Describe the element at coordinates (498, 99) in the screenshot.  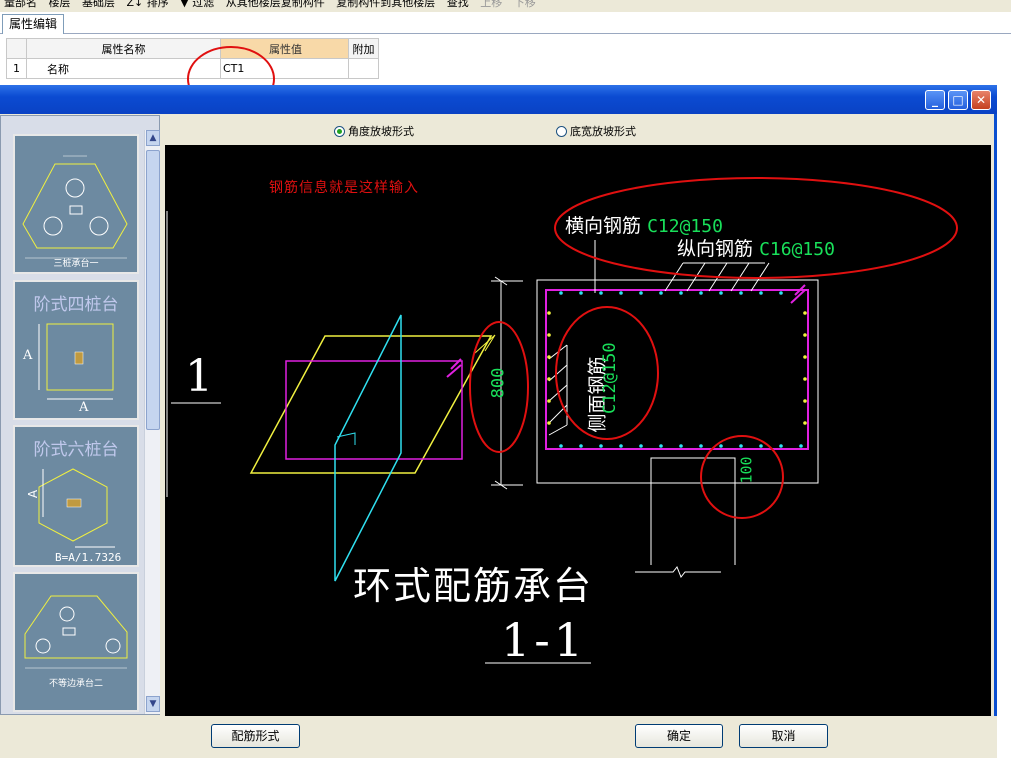
I see `dialog-titlebar: _ □ ✕` at that location.